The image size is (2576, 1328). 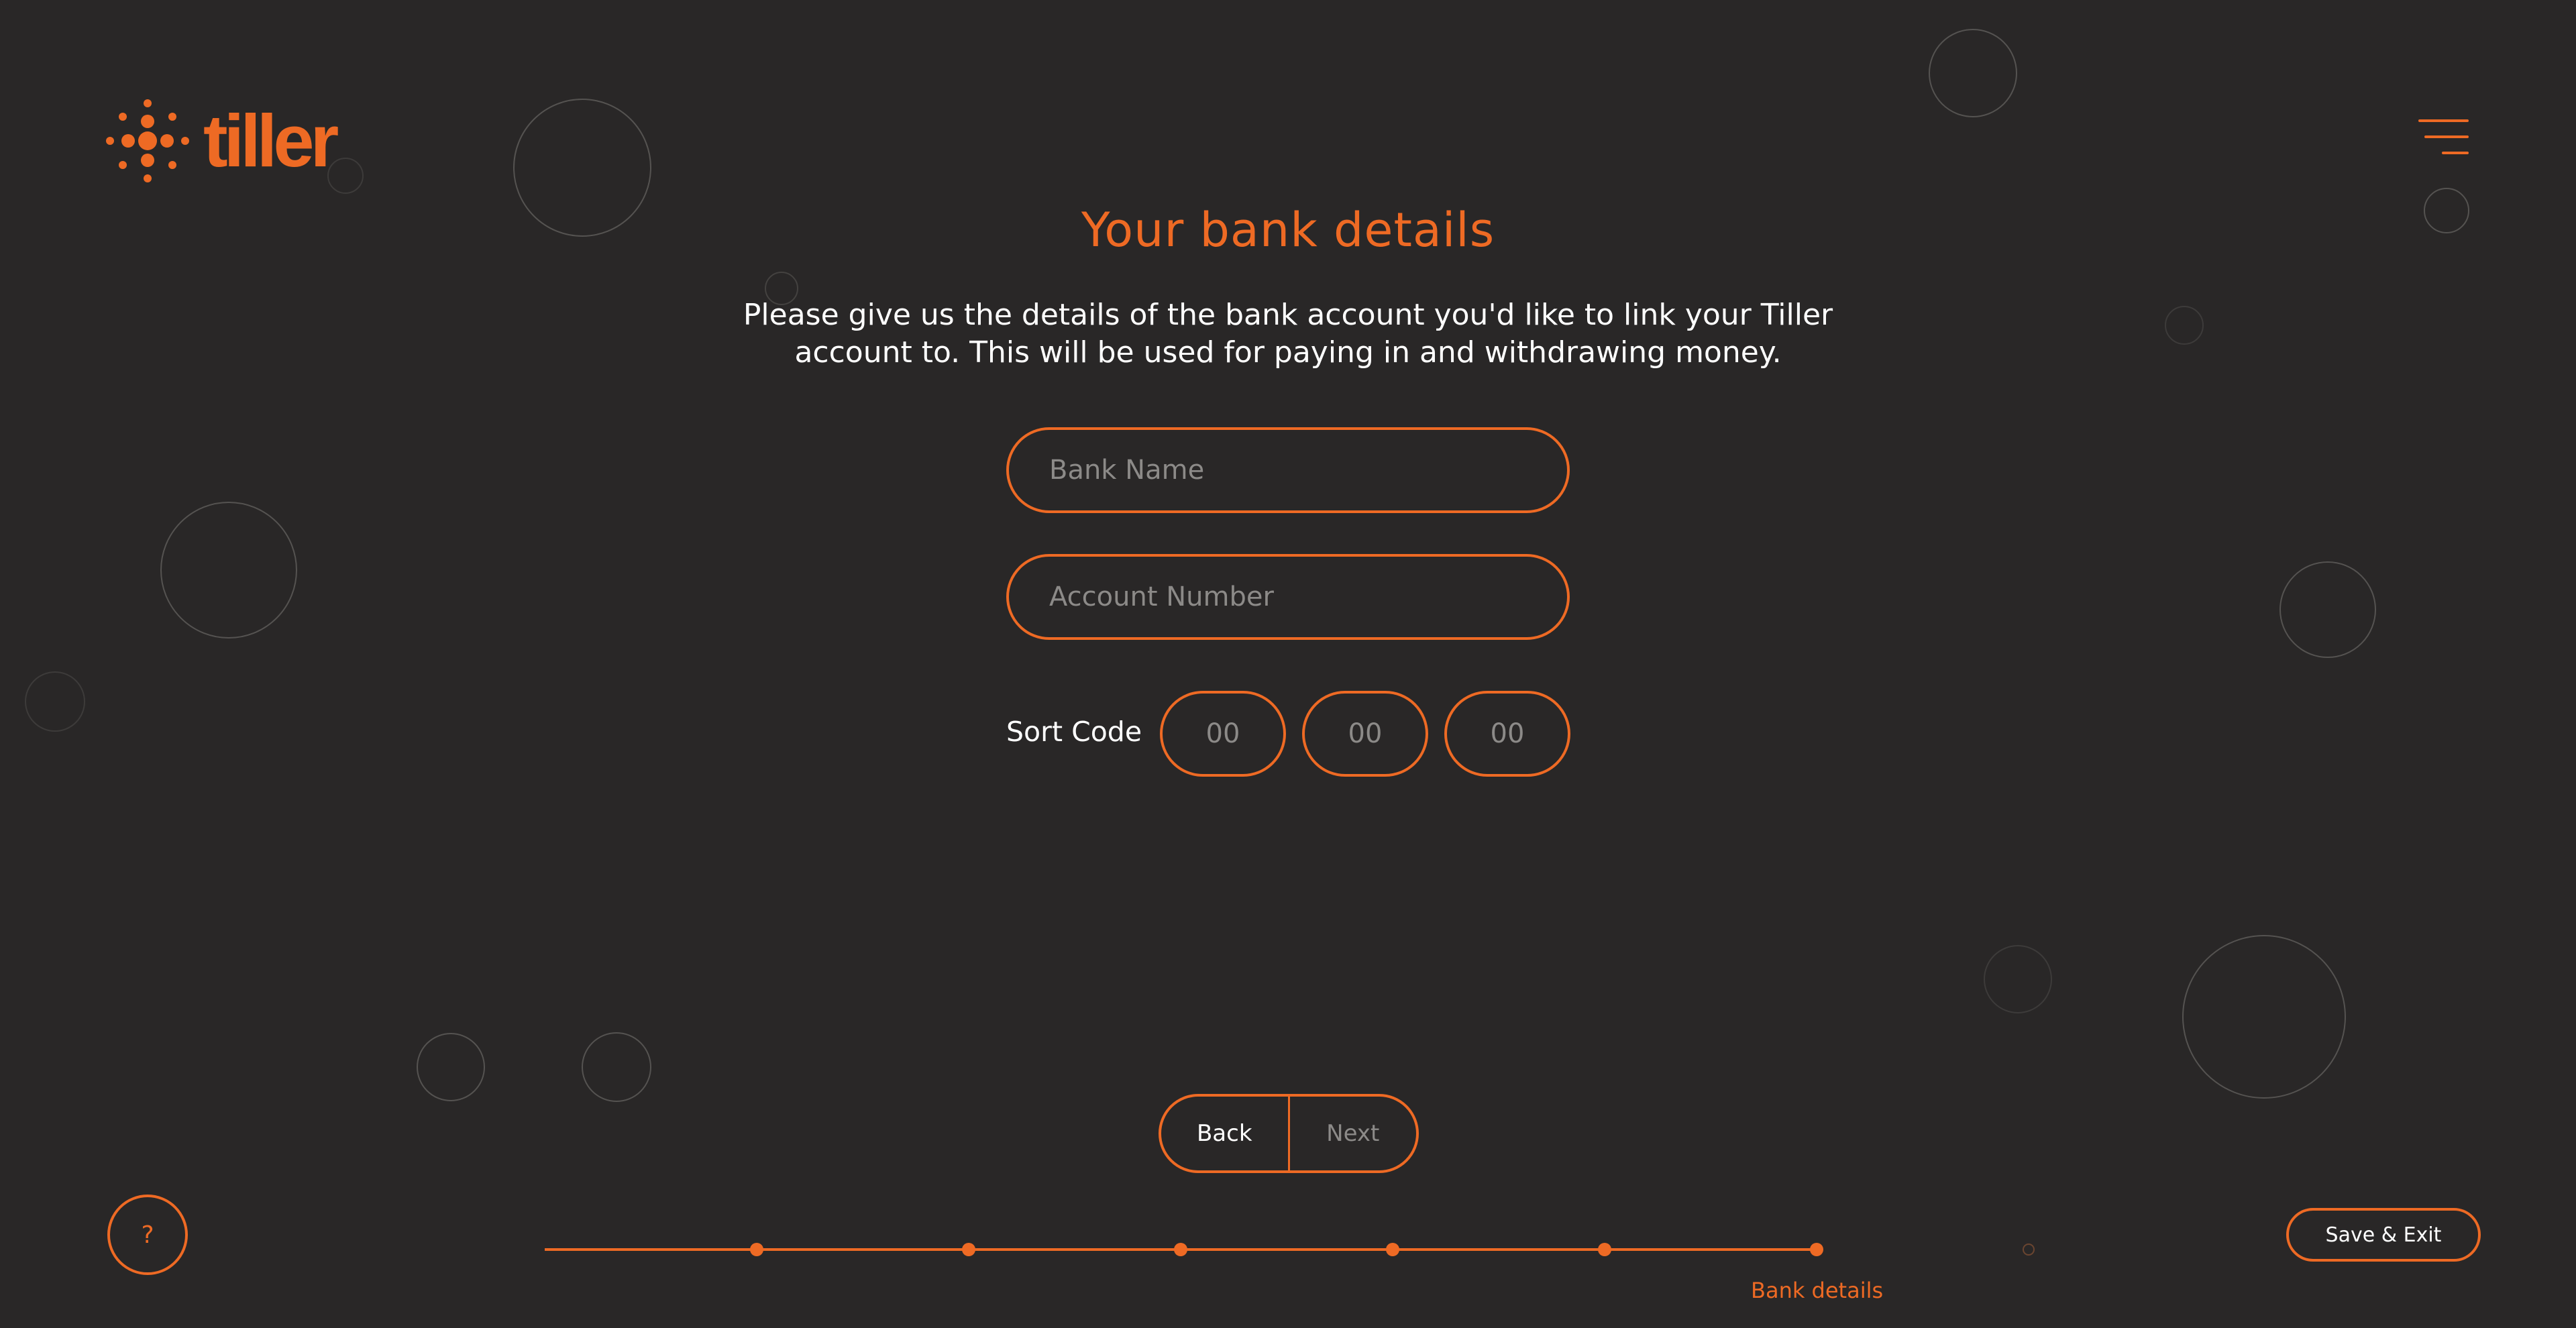 I want to click on account-number-input, so click(x=1288, y=597).